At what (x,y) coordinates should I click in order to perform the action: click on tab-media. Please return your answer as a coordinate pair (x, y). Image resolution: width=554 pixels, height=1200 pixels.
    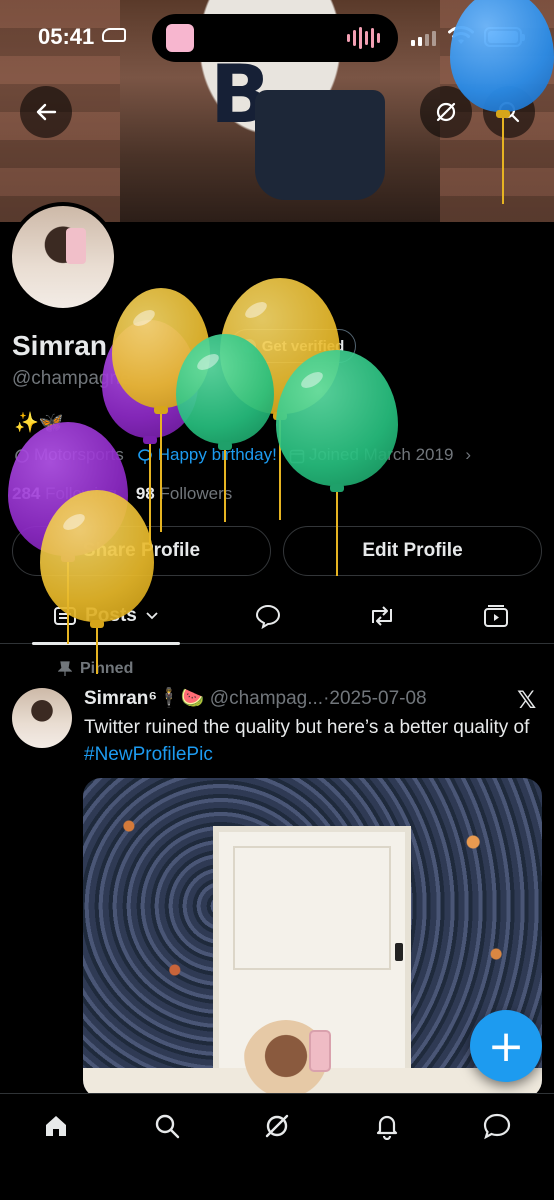
    Looking at the image, I should click on (496, 616).